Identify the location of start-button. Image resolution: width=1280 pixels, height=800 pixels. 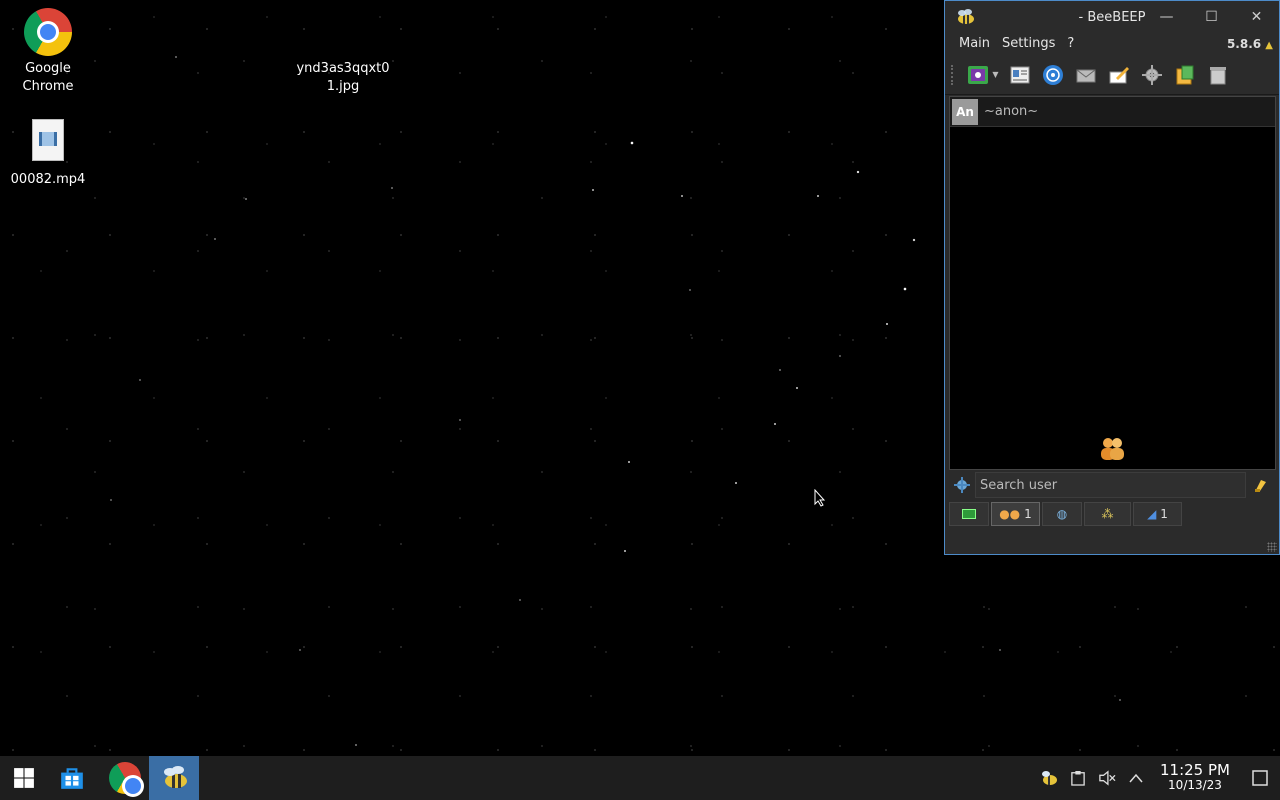
(24, 778).